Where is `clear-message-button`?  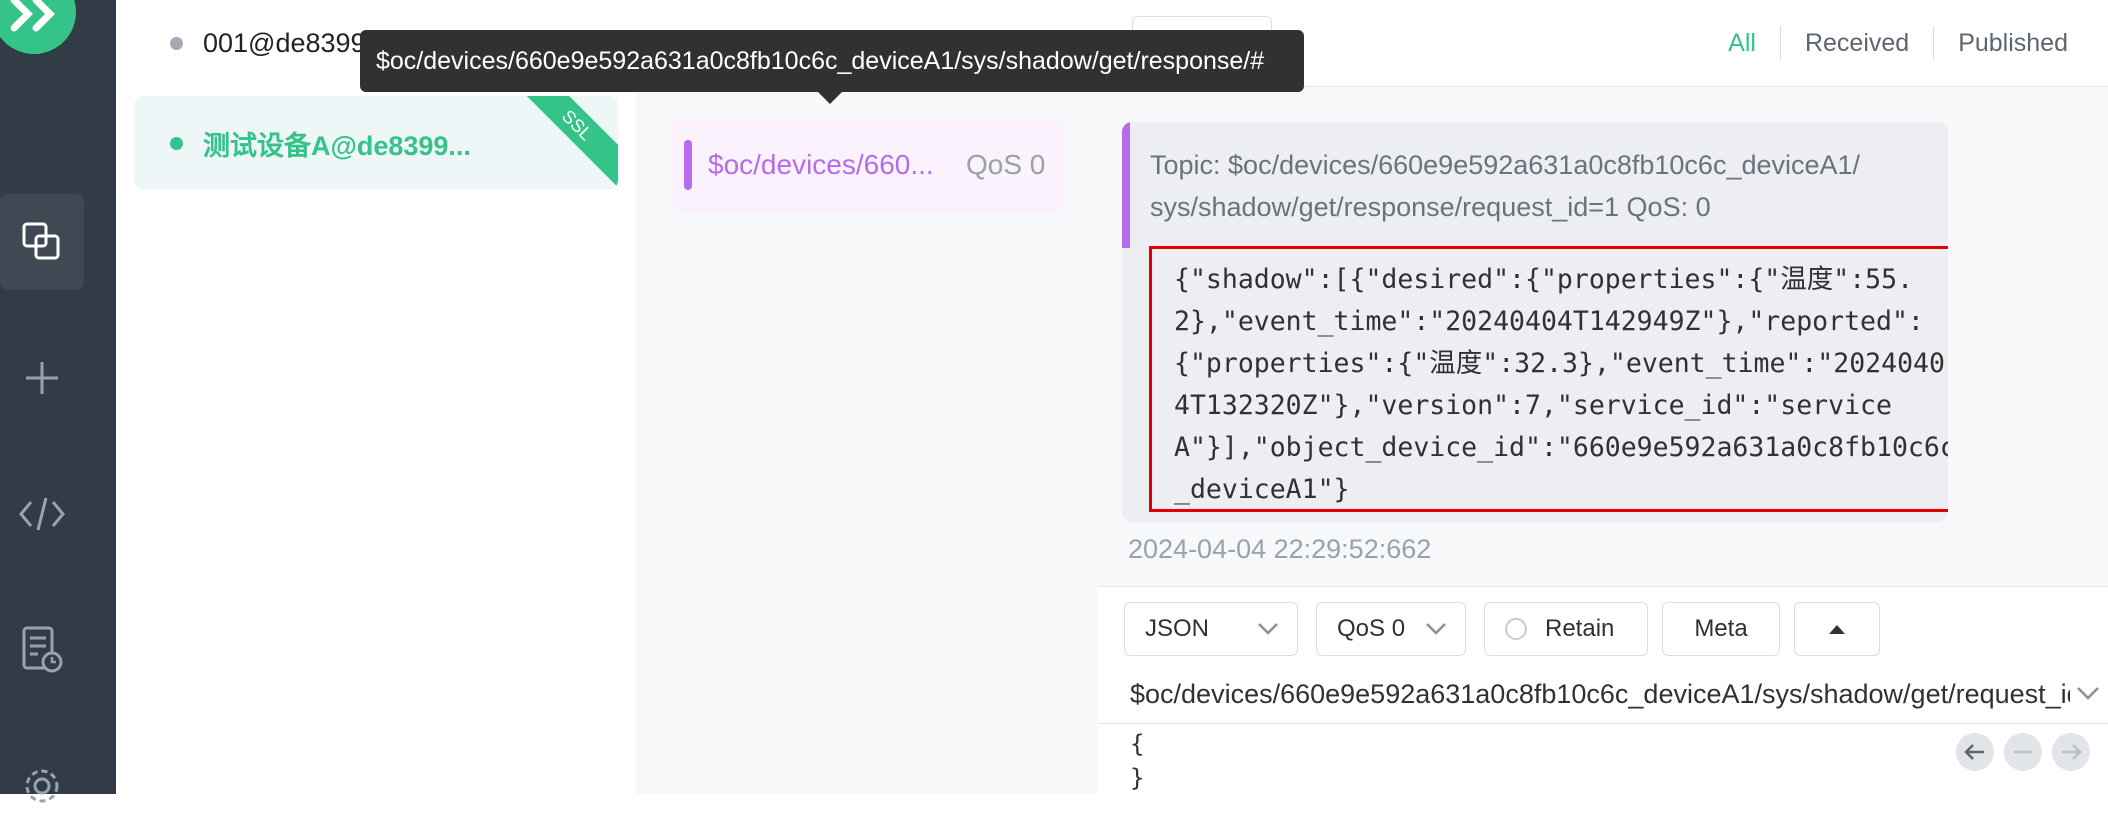 clear-message-button is located at coordinates (2023, 752).